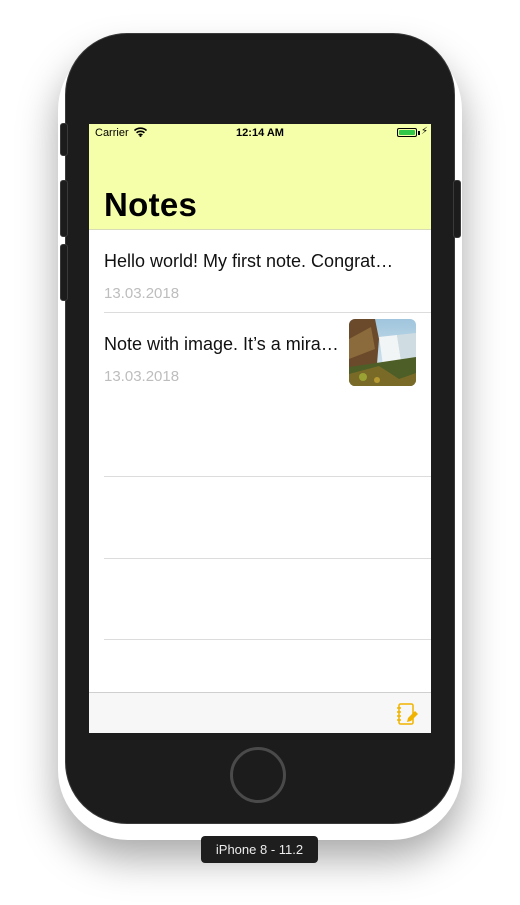  I want to click on mute-switch, so click(64, 139).